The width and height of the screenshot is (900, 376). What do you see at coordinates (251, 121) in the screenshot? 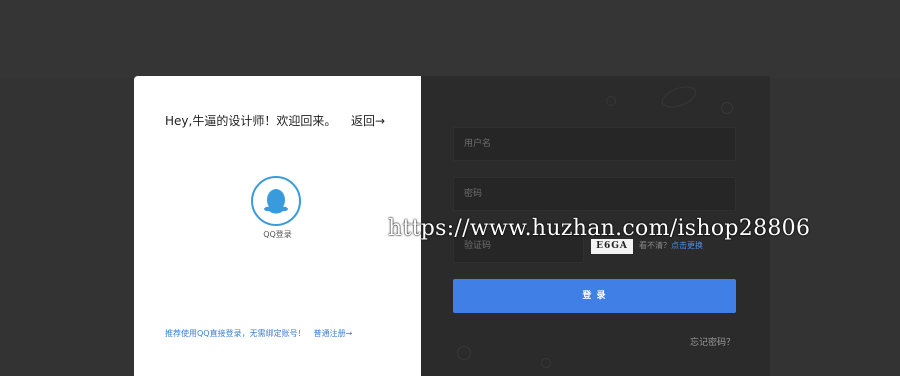
I see `welcome-title: Hey,牛逼的设计师！欢迎回来。` at bounding box center [251, 121].